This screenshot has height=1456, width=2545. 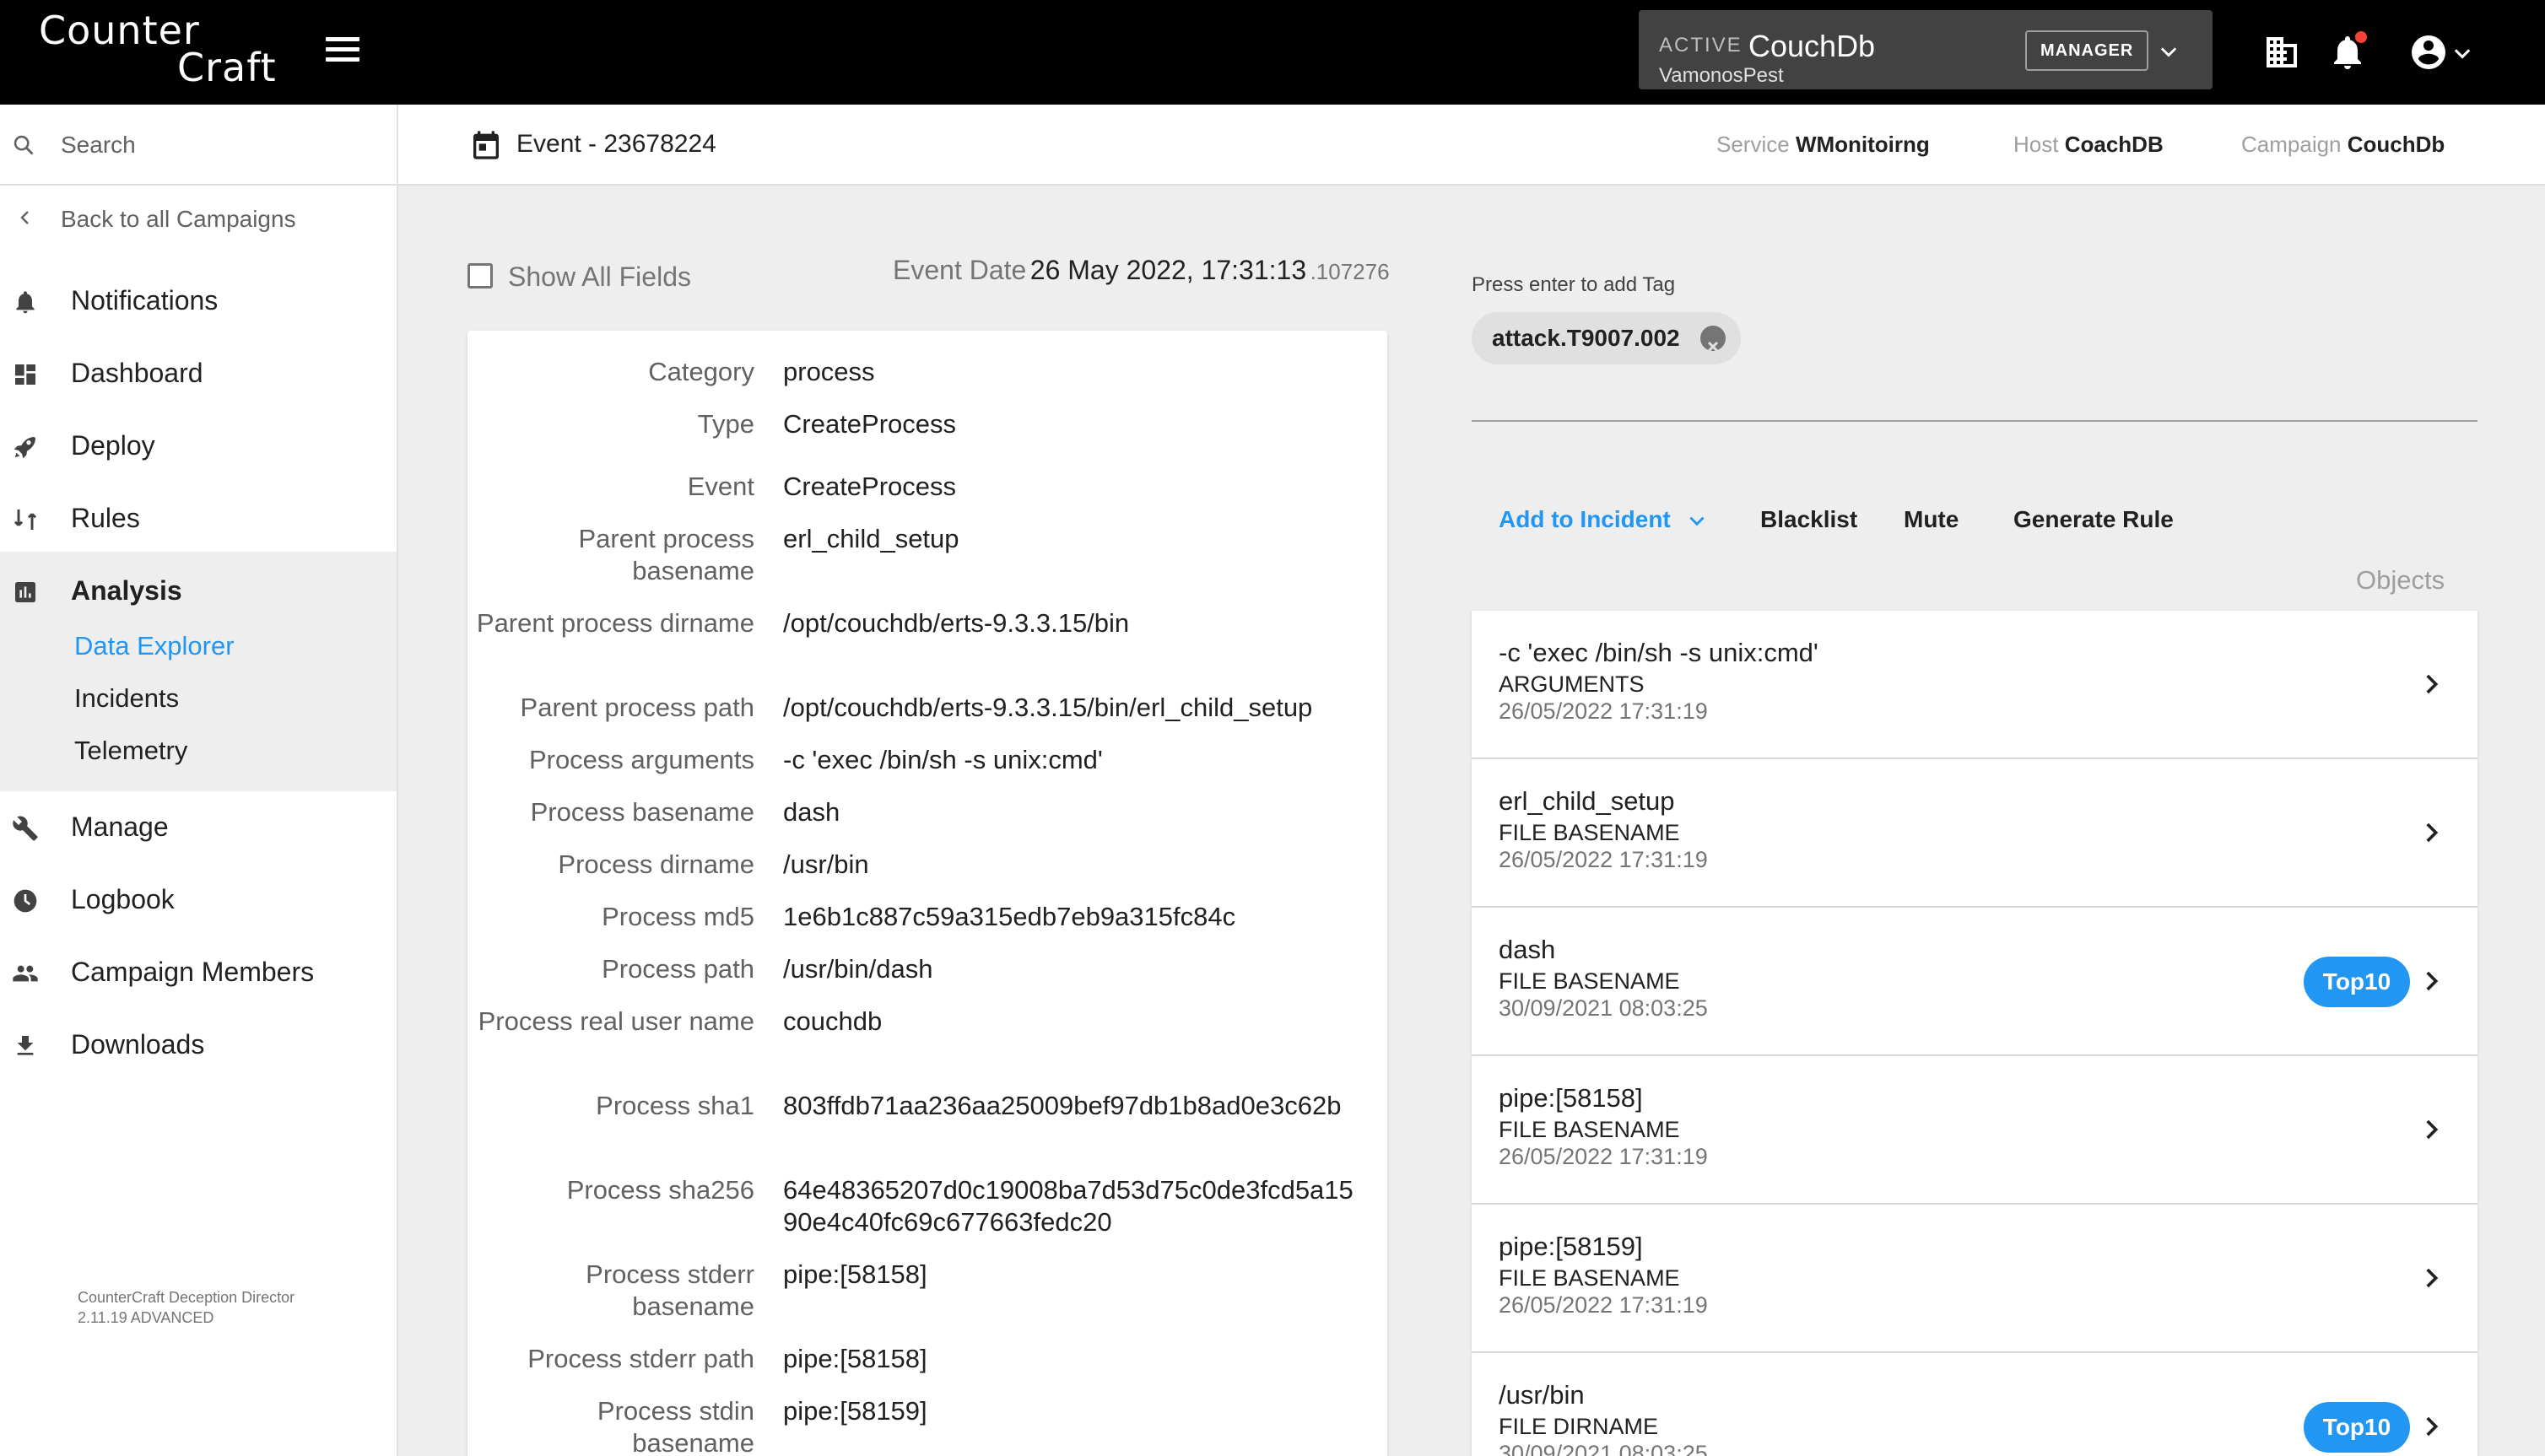 I want to click on building-icon, so click(x=2282, y=53).